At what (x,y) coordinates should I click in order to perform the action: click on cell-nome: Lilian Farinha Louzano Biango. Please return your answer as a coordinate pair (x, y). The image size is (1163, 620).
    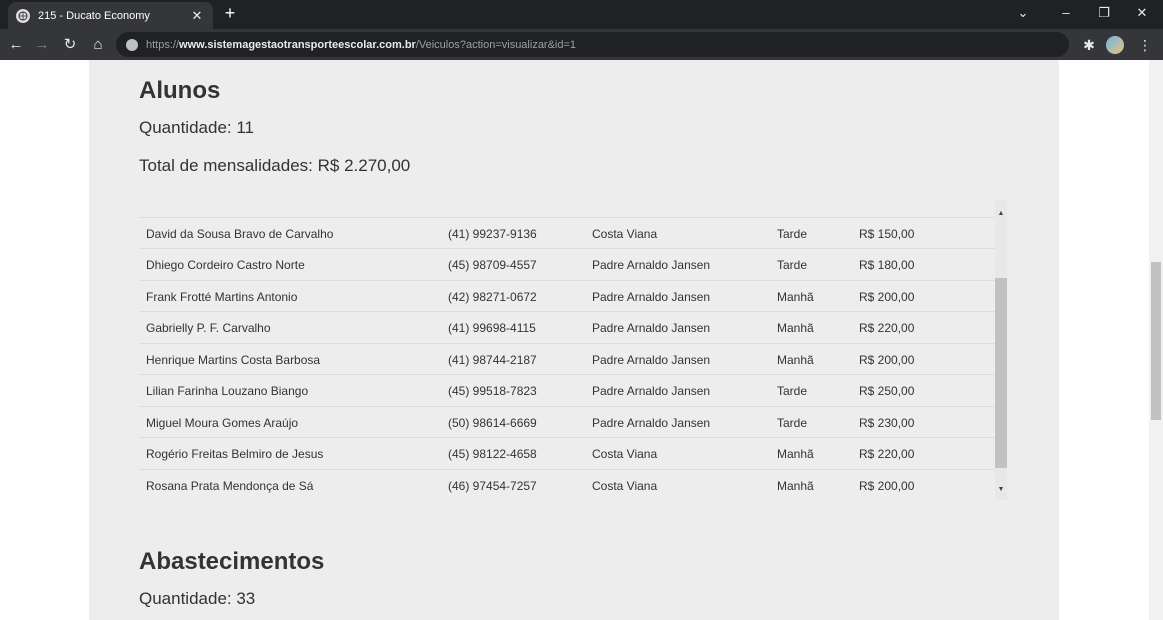
    Looking at the image, I should click on (227, 391).